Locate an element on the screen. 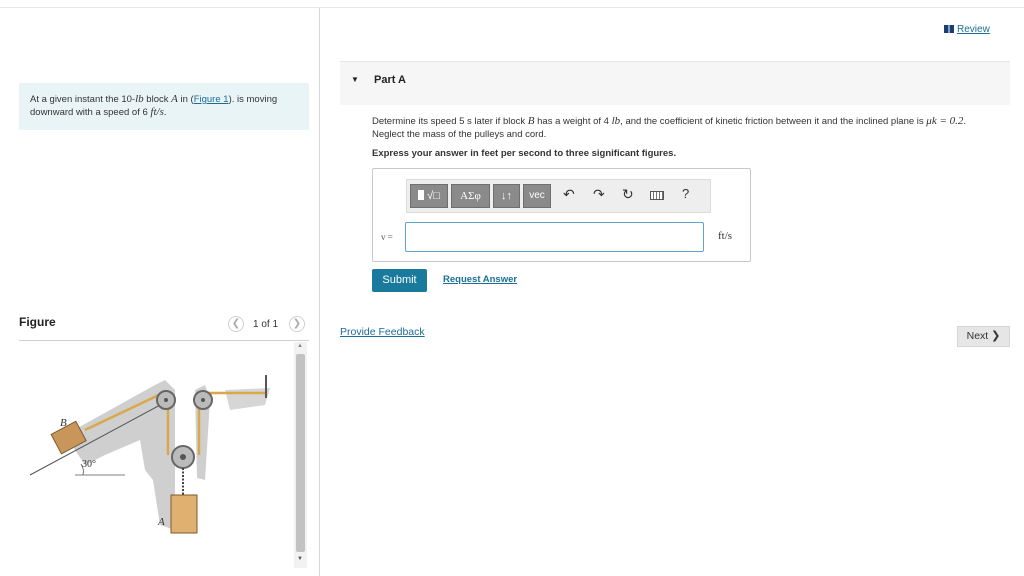 This screenshot has width=1024, height=576. part-a-header: ▼ Part A is located at coordinates (675, 83).